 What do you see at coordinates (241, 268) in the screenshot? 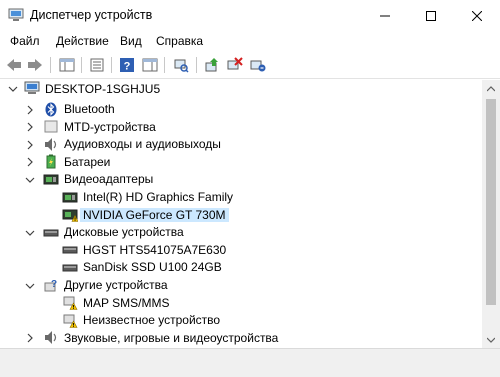
I see `tree-item-sandisk-ssd: SanDisk SSD U100 24GB` at bounding box center [241, 268].